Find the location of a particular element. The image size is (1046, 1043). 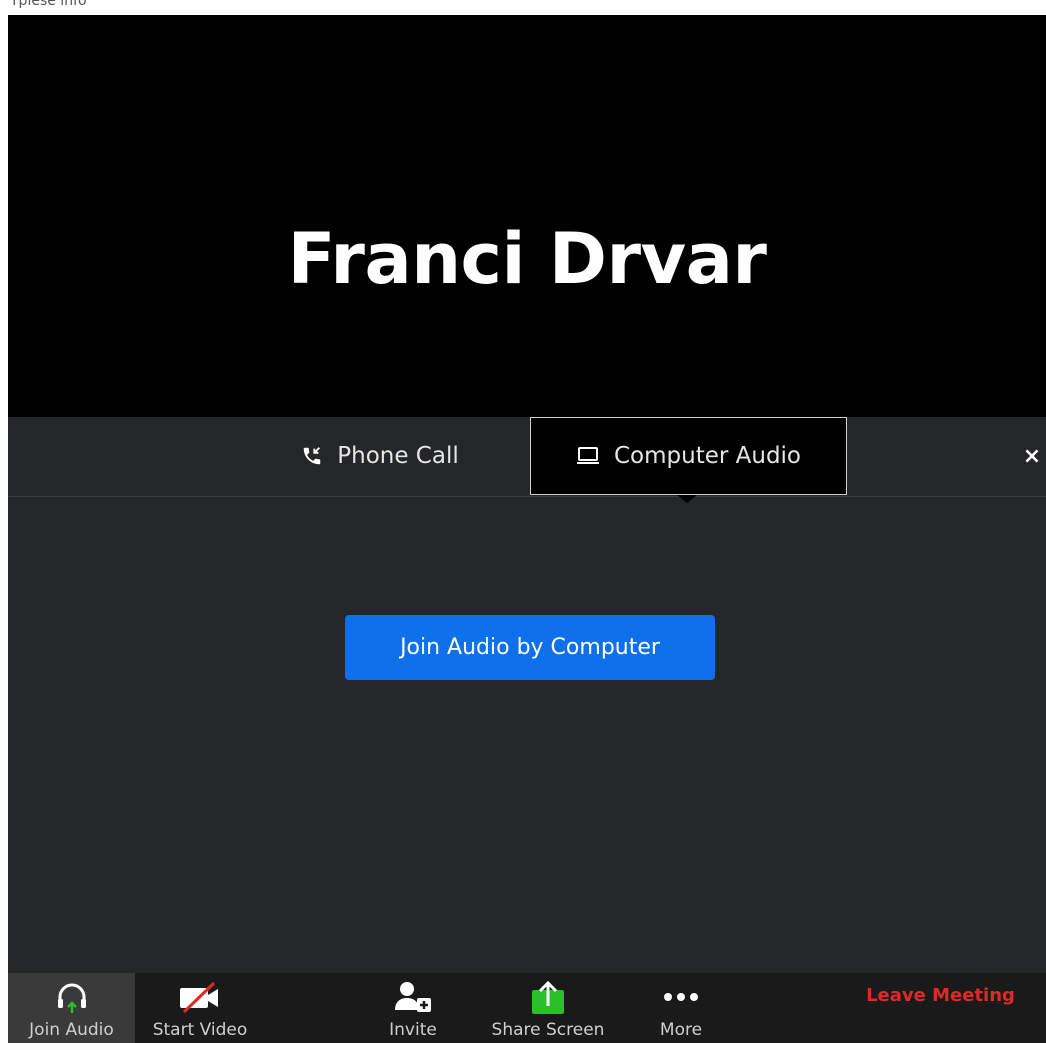

start-video-label: Start Video is located at coordinates (200, 1030).